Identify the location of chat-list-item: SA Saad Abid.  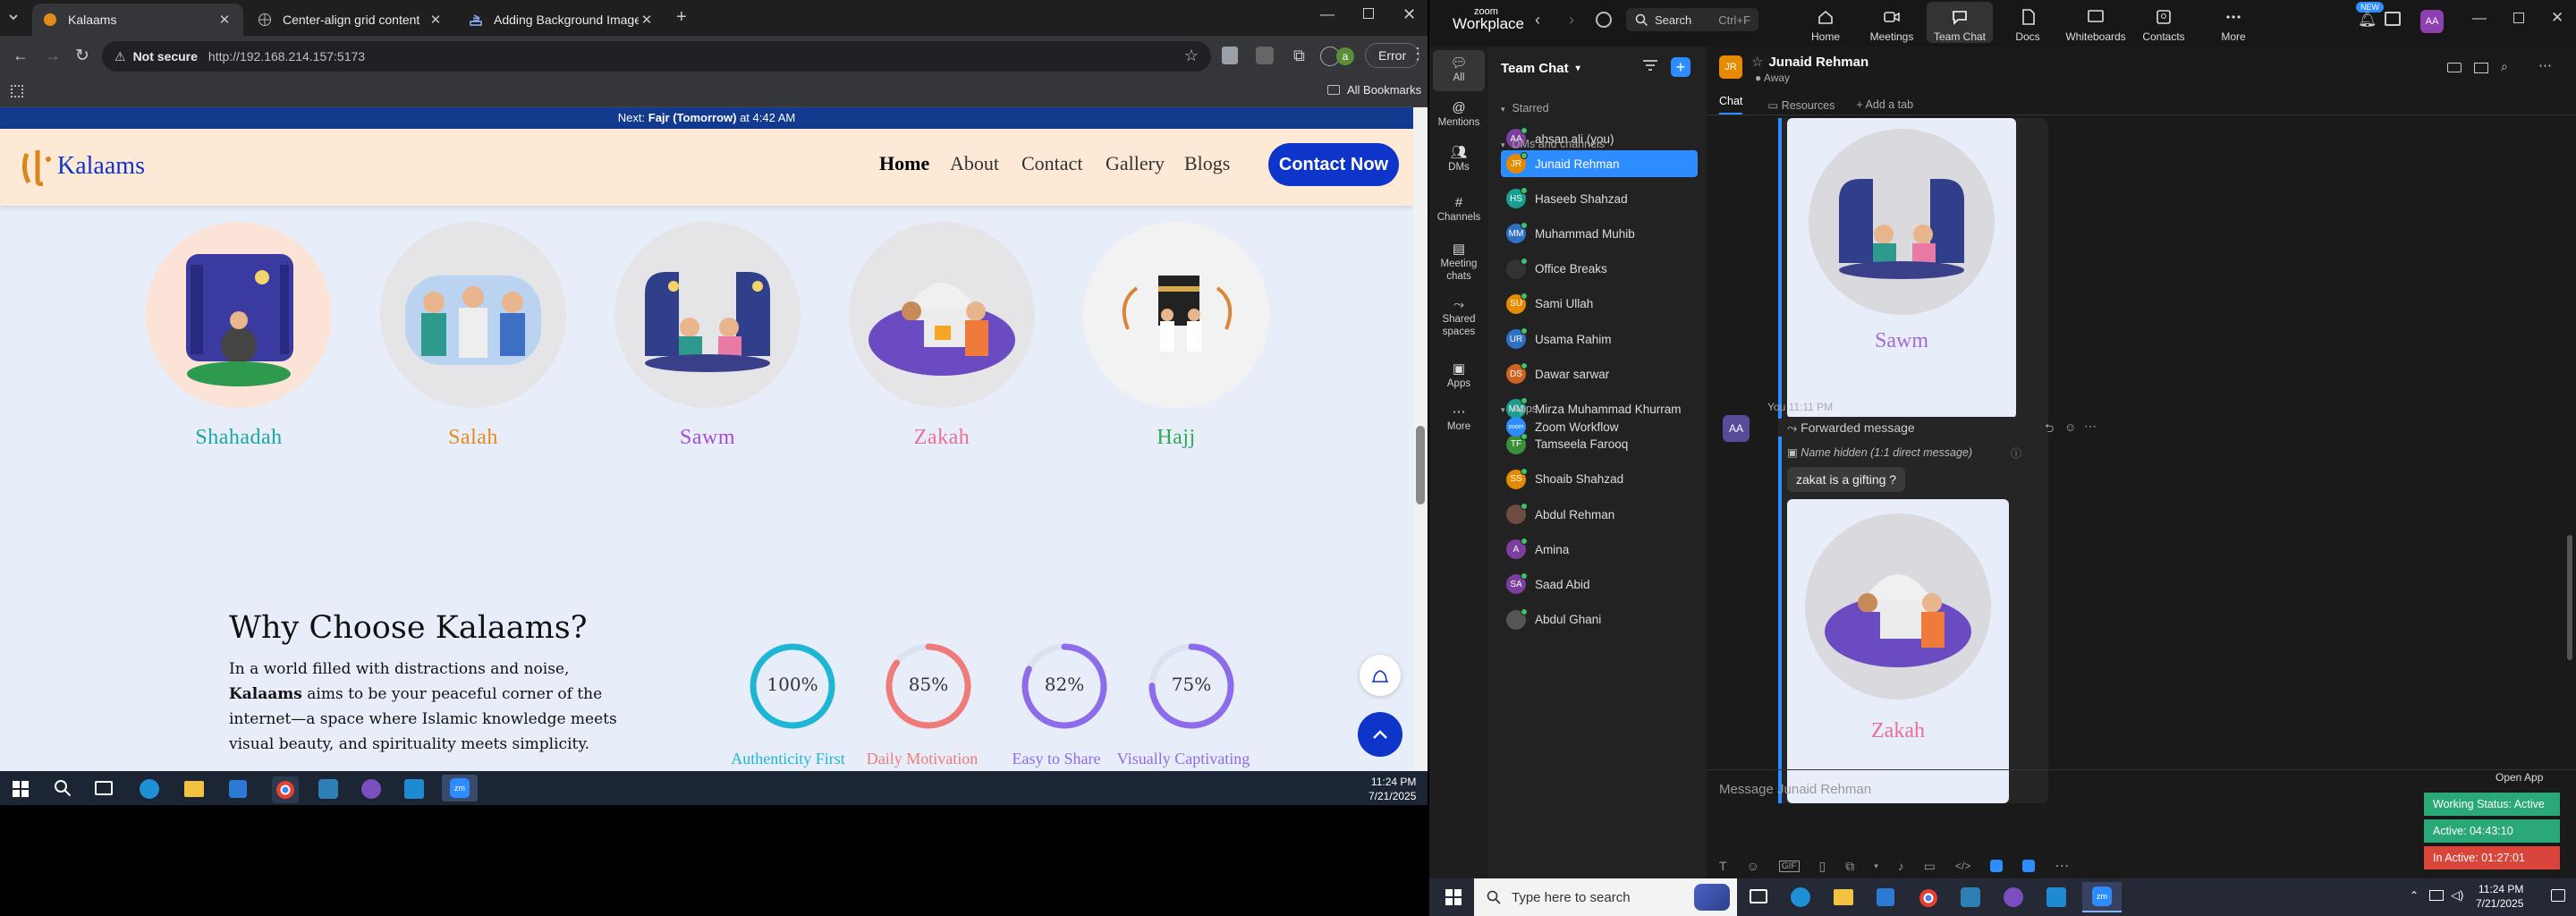
(1599, 584).